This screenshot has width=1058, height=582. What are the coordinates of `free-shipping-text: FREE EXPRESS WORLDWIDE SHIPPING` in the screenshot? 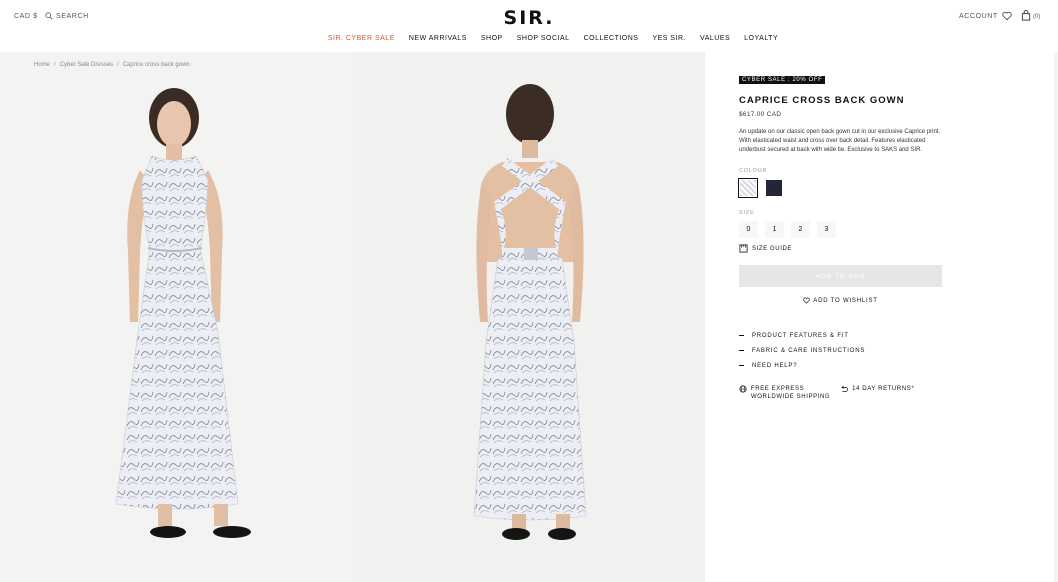 It's located at (790, 393).